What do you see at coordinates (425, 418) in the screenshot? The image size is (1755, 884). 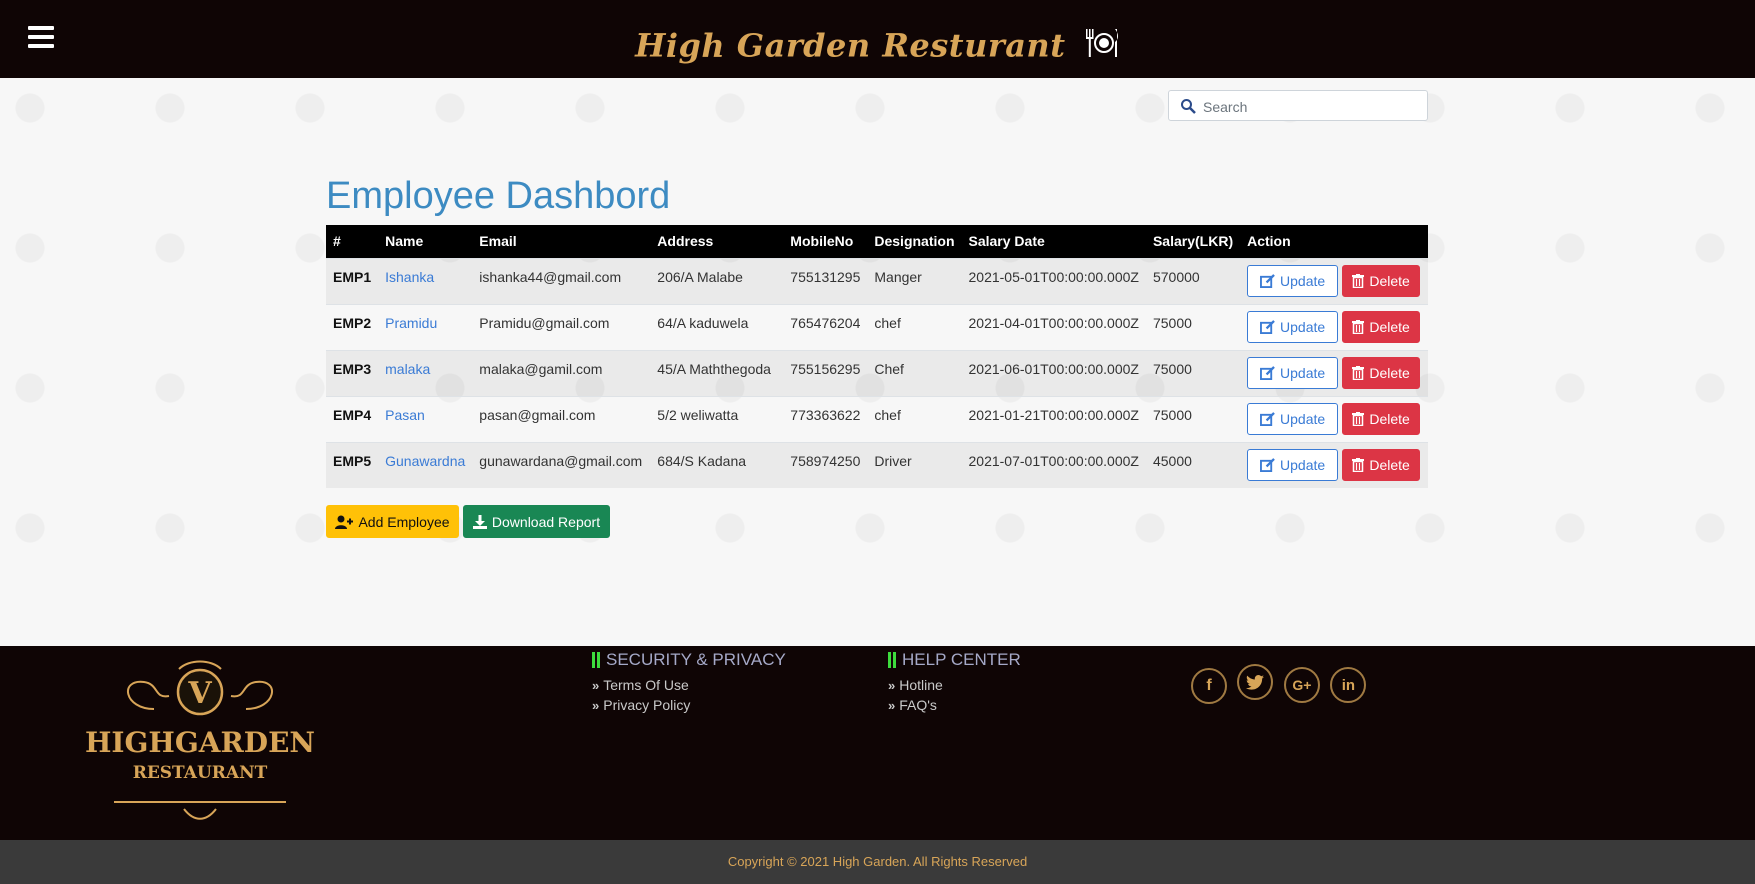 I see `cell-name: Pasan` at bounding box center [425, 418].